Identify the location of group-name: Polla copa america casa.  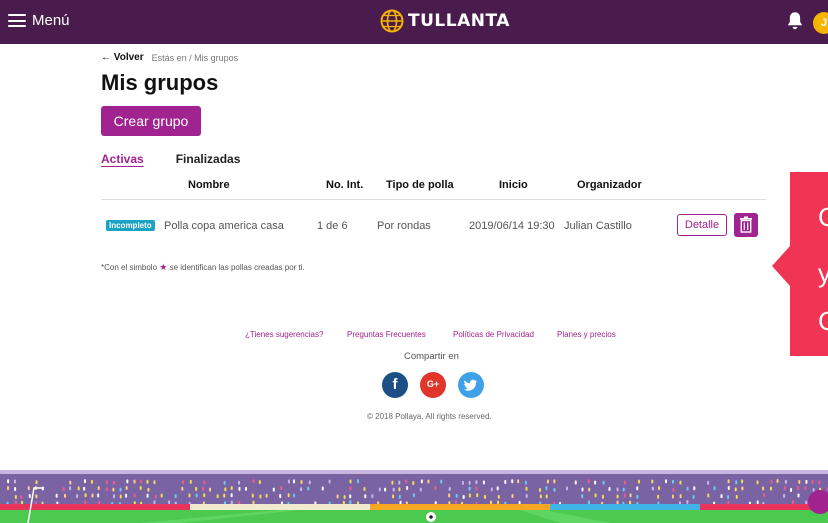
(224, 226).